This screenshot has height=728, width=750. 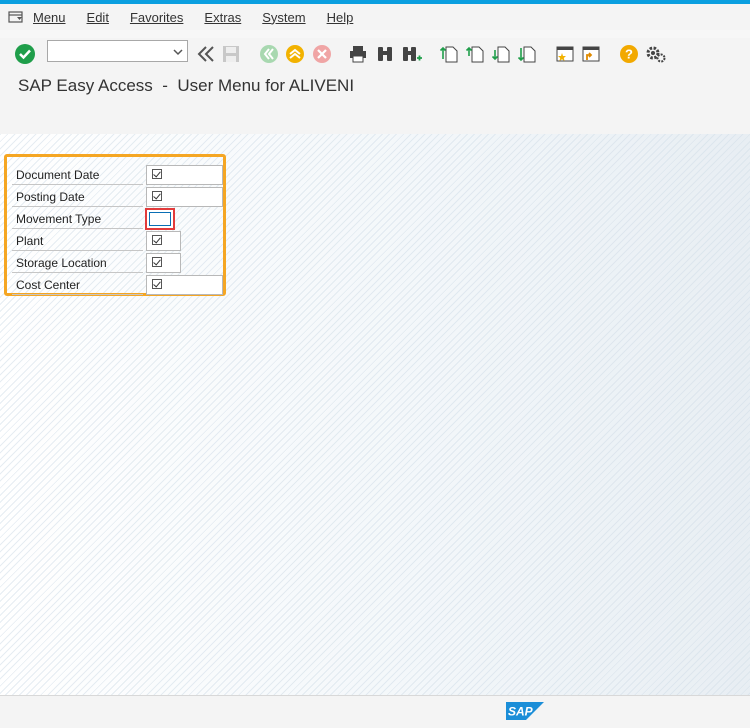 What do you see at coordinates (527, 54) in the screenshot?
I see `last-page-icon` at bounding box center [527, 54].